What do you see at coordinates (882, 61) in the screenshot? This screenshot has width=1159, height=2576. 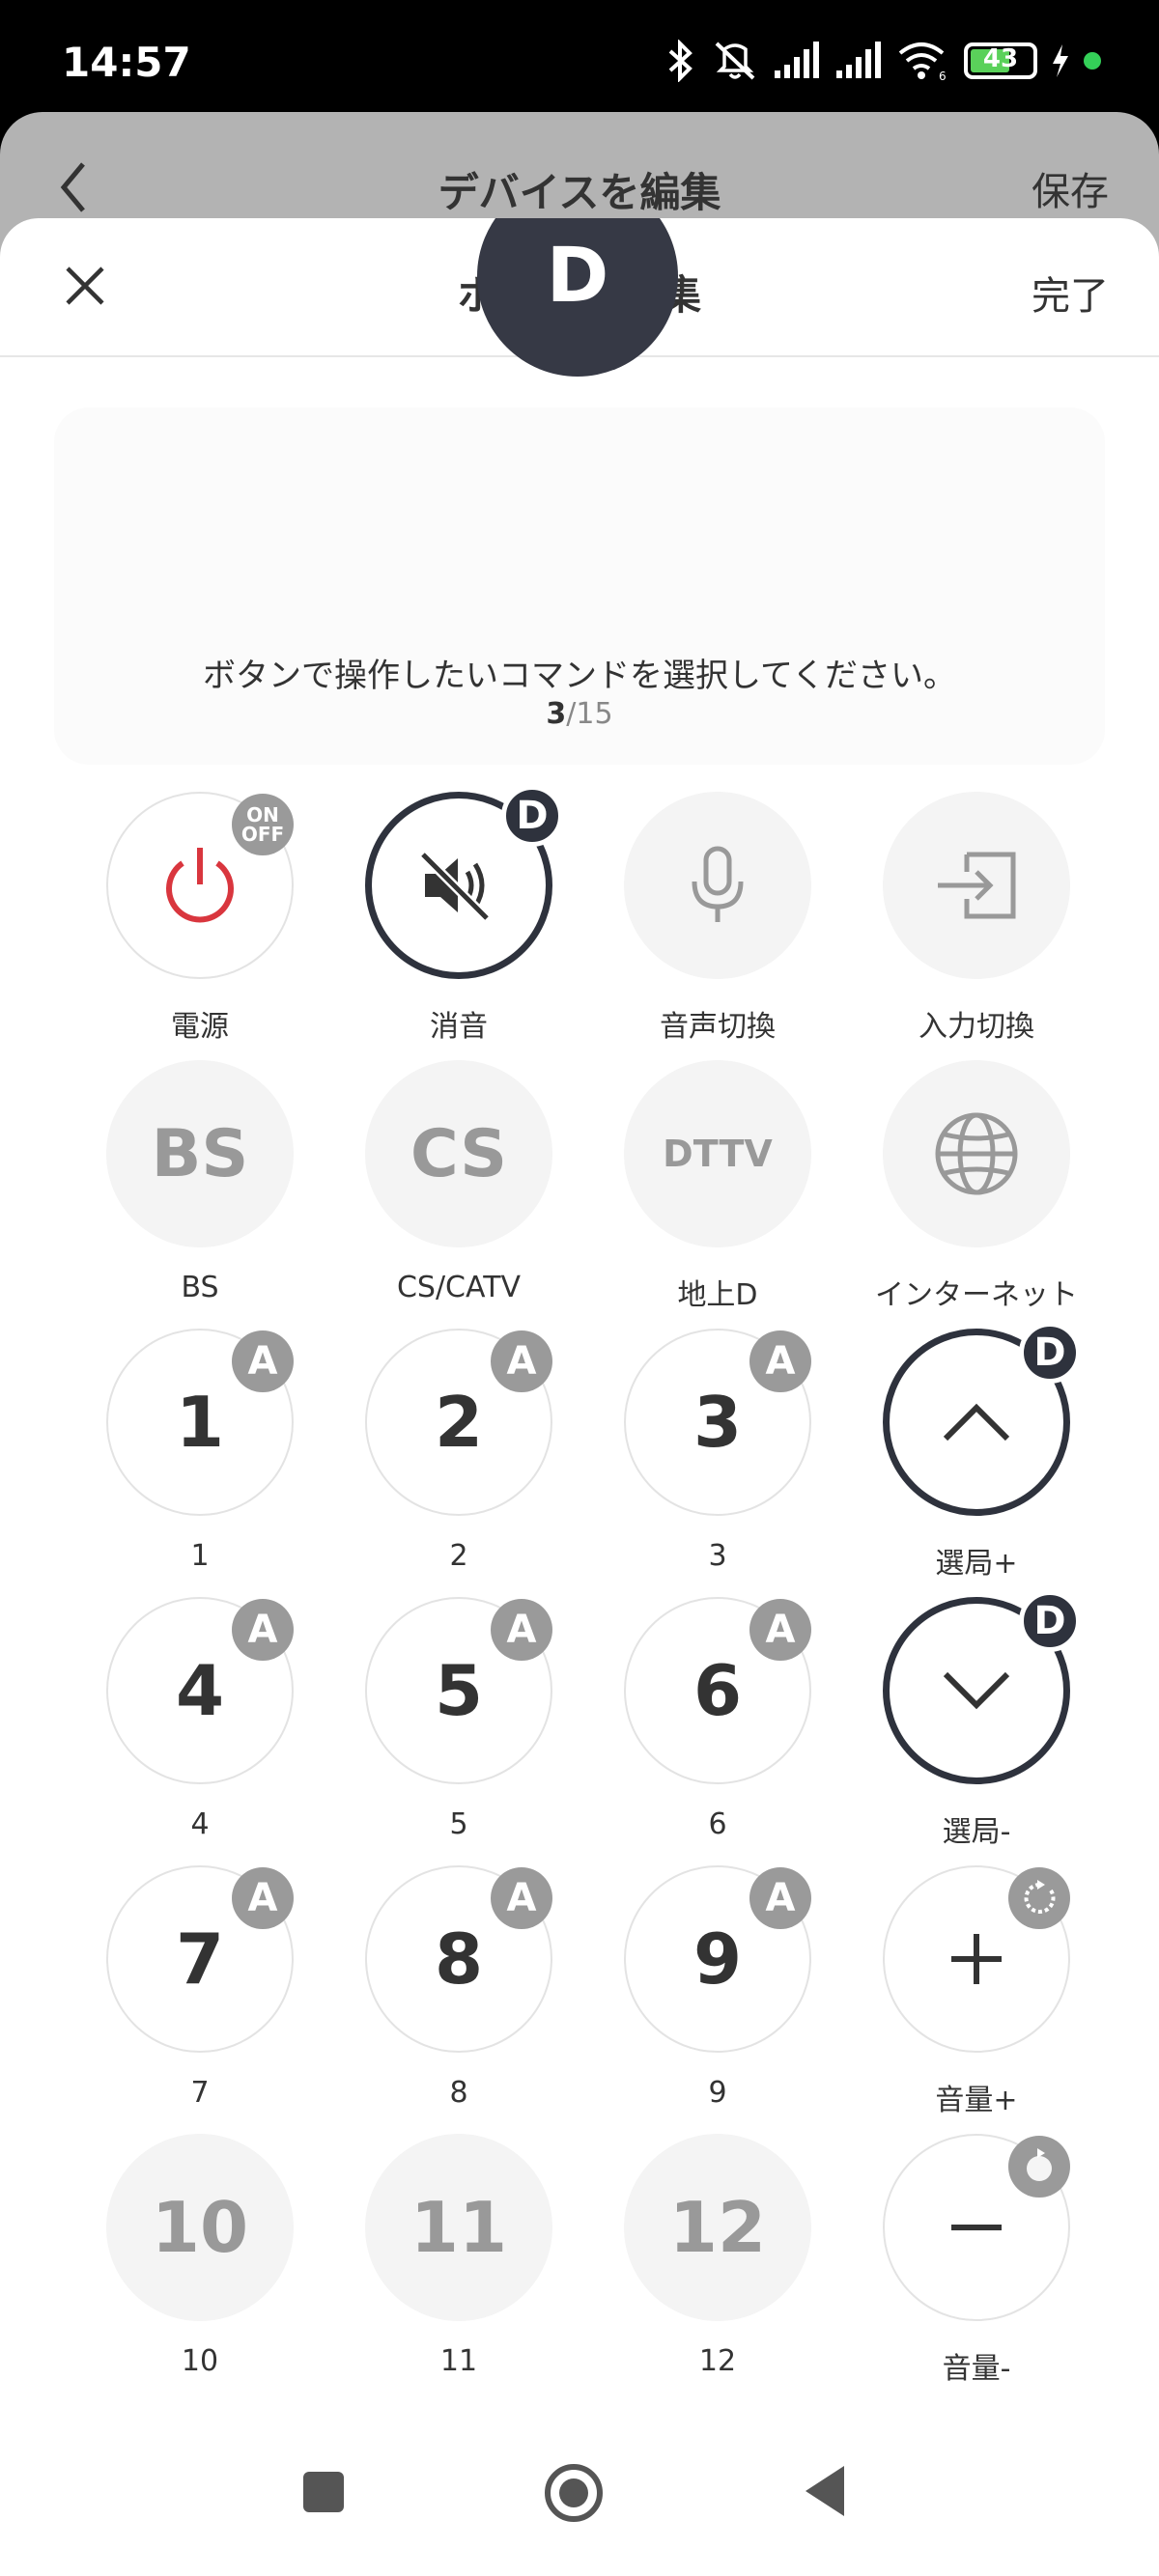 I see `status-icons: 6 43` at bounding box center [882, 61].